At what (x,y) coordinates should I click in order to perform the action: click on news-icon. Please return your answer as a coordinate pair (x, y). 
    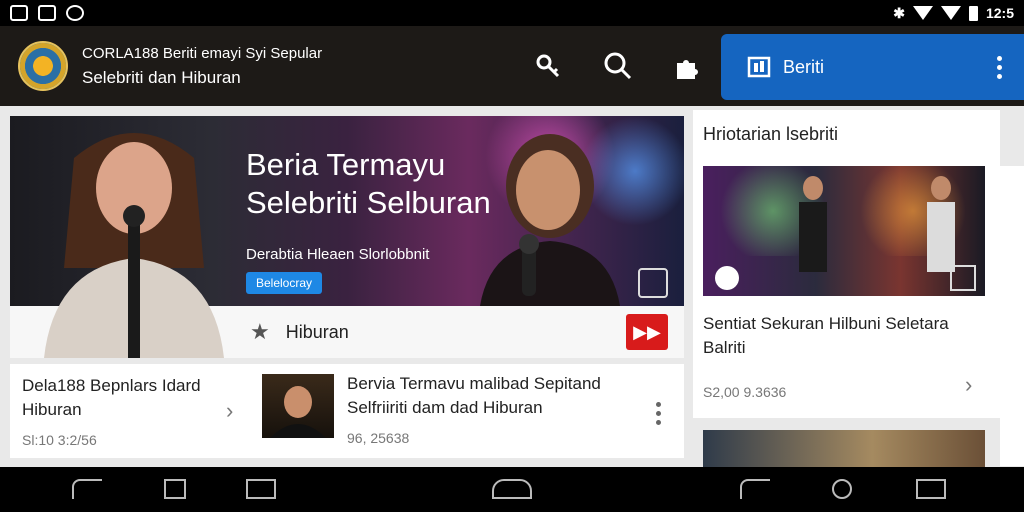
    Looking at the image, I should click on (759, 67).